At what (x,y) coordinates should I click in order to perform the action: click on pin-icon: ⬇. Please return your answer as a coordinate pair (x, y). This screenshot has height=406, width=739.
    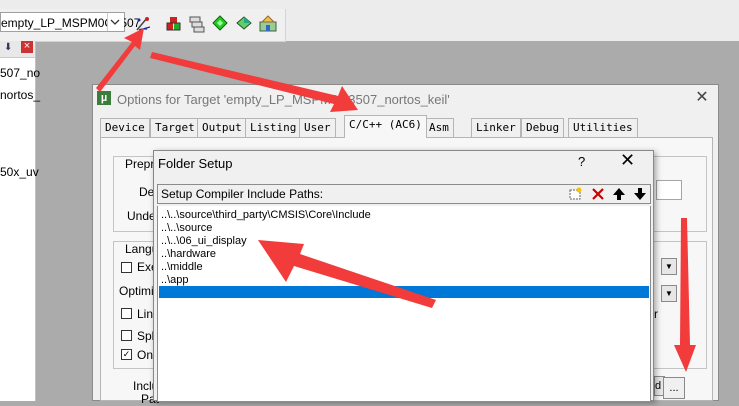
    Looking at the image, I should click on (8, 47).